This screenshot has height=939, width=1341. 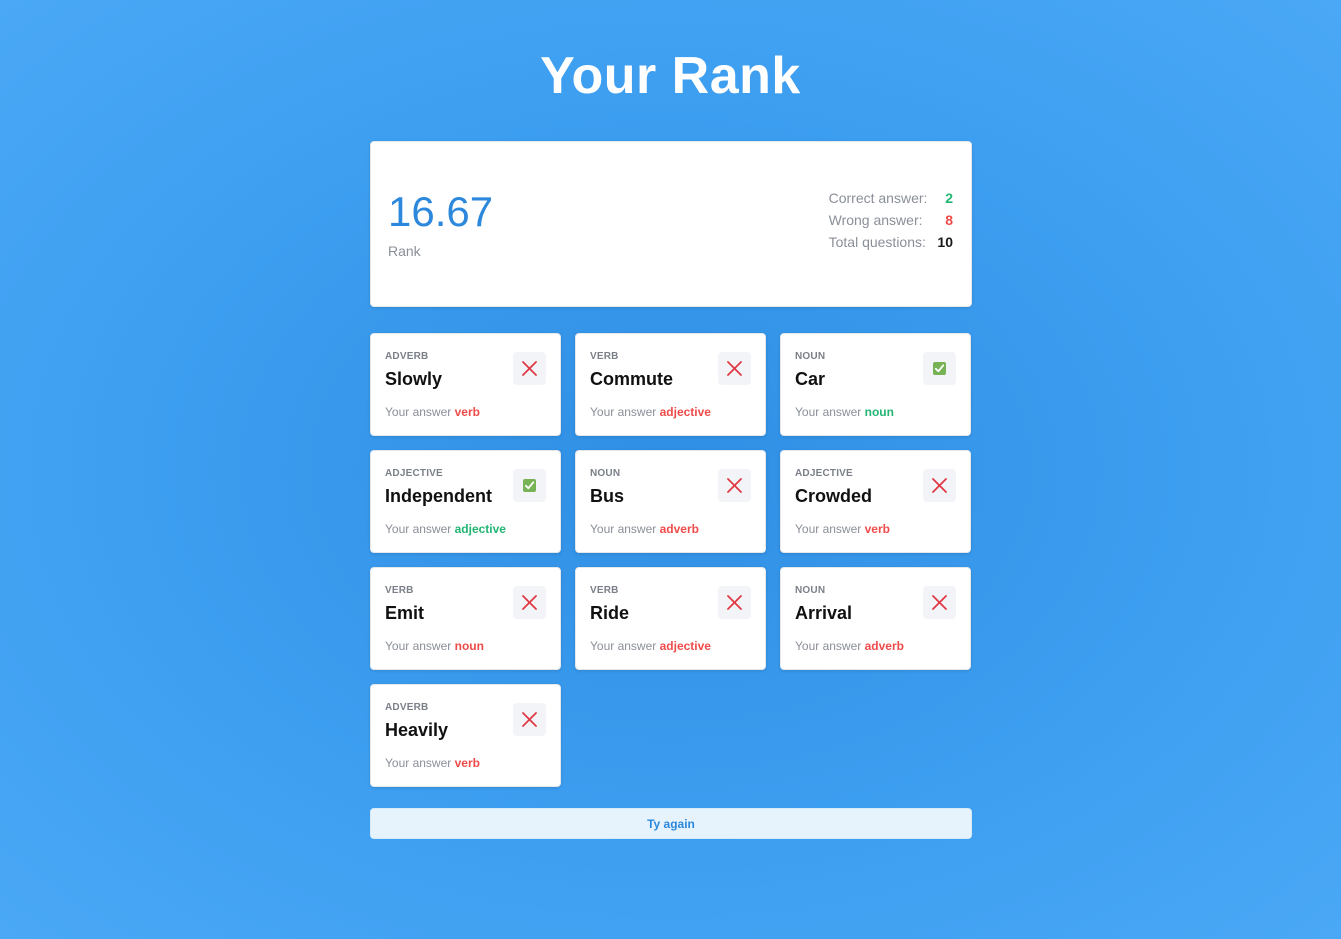 What do you see at coordinates (875, 501) in the screenshot?
I see `result-card: ADJECTIVE Crowded Your answer verb` at bounding box center [875, 501].